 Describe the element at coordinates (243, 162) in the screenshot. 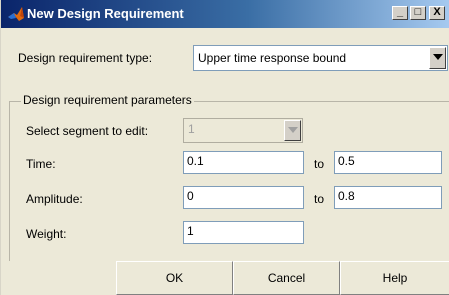

I see `time-from-input: 0.1` at that location.